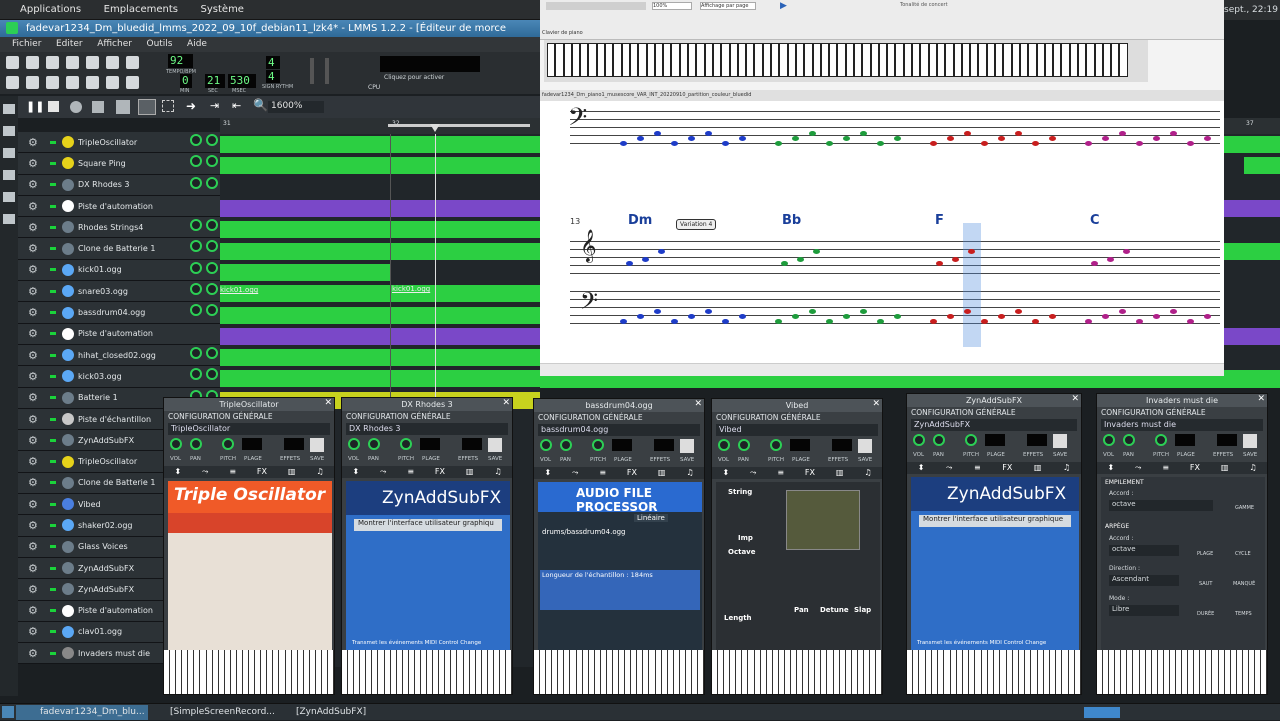 This screenshot has width=1280, height=721. I want to click on close-icon: ✕, so click(1261, 399).